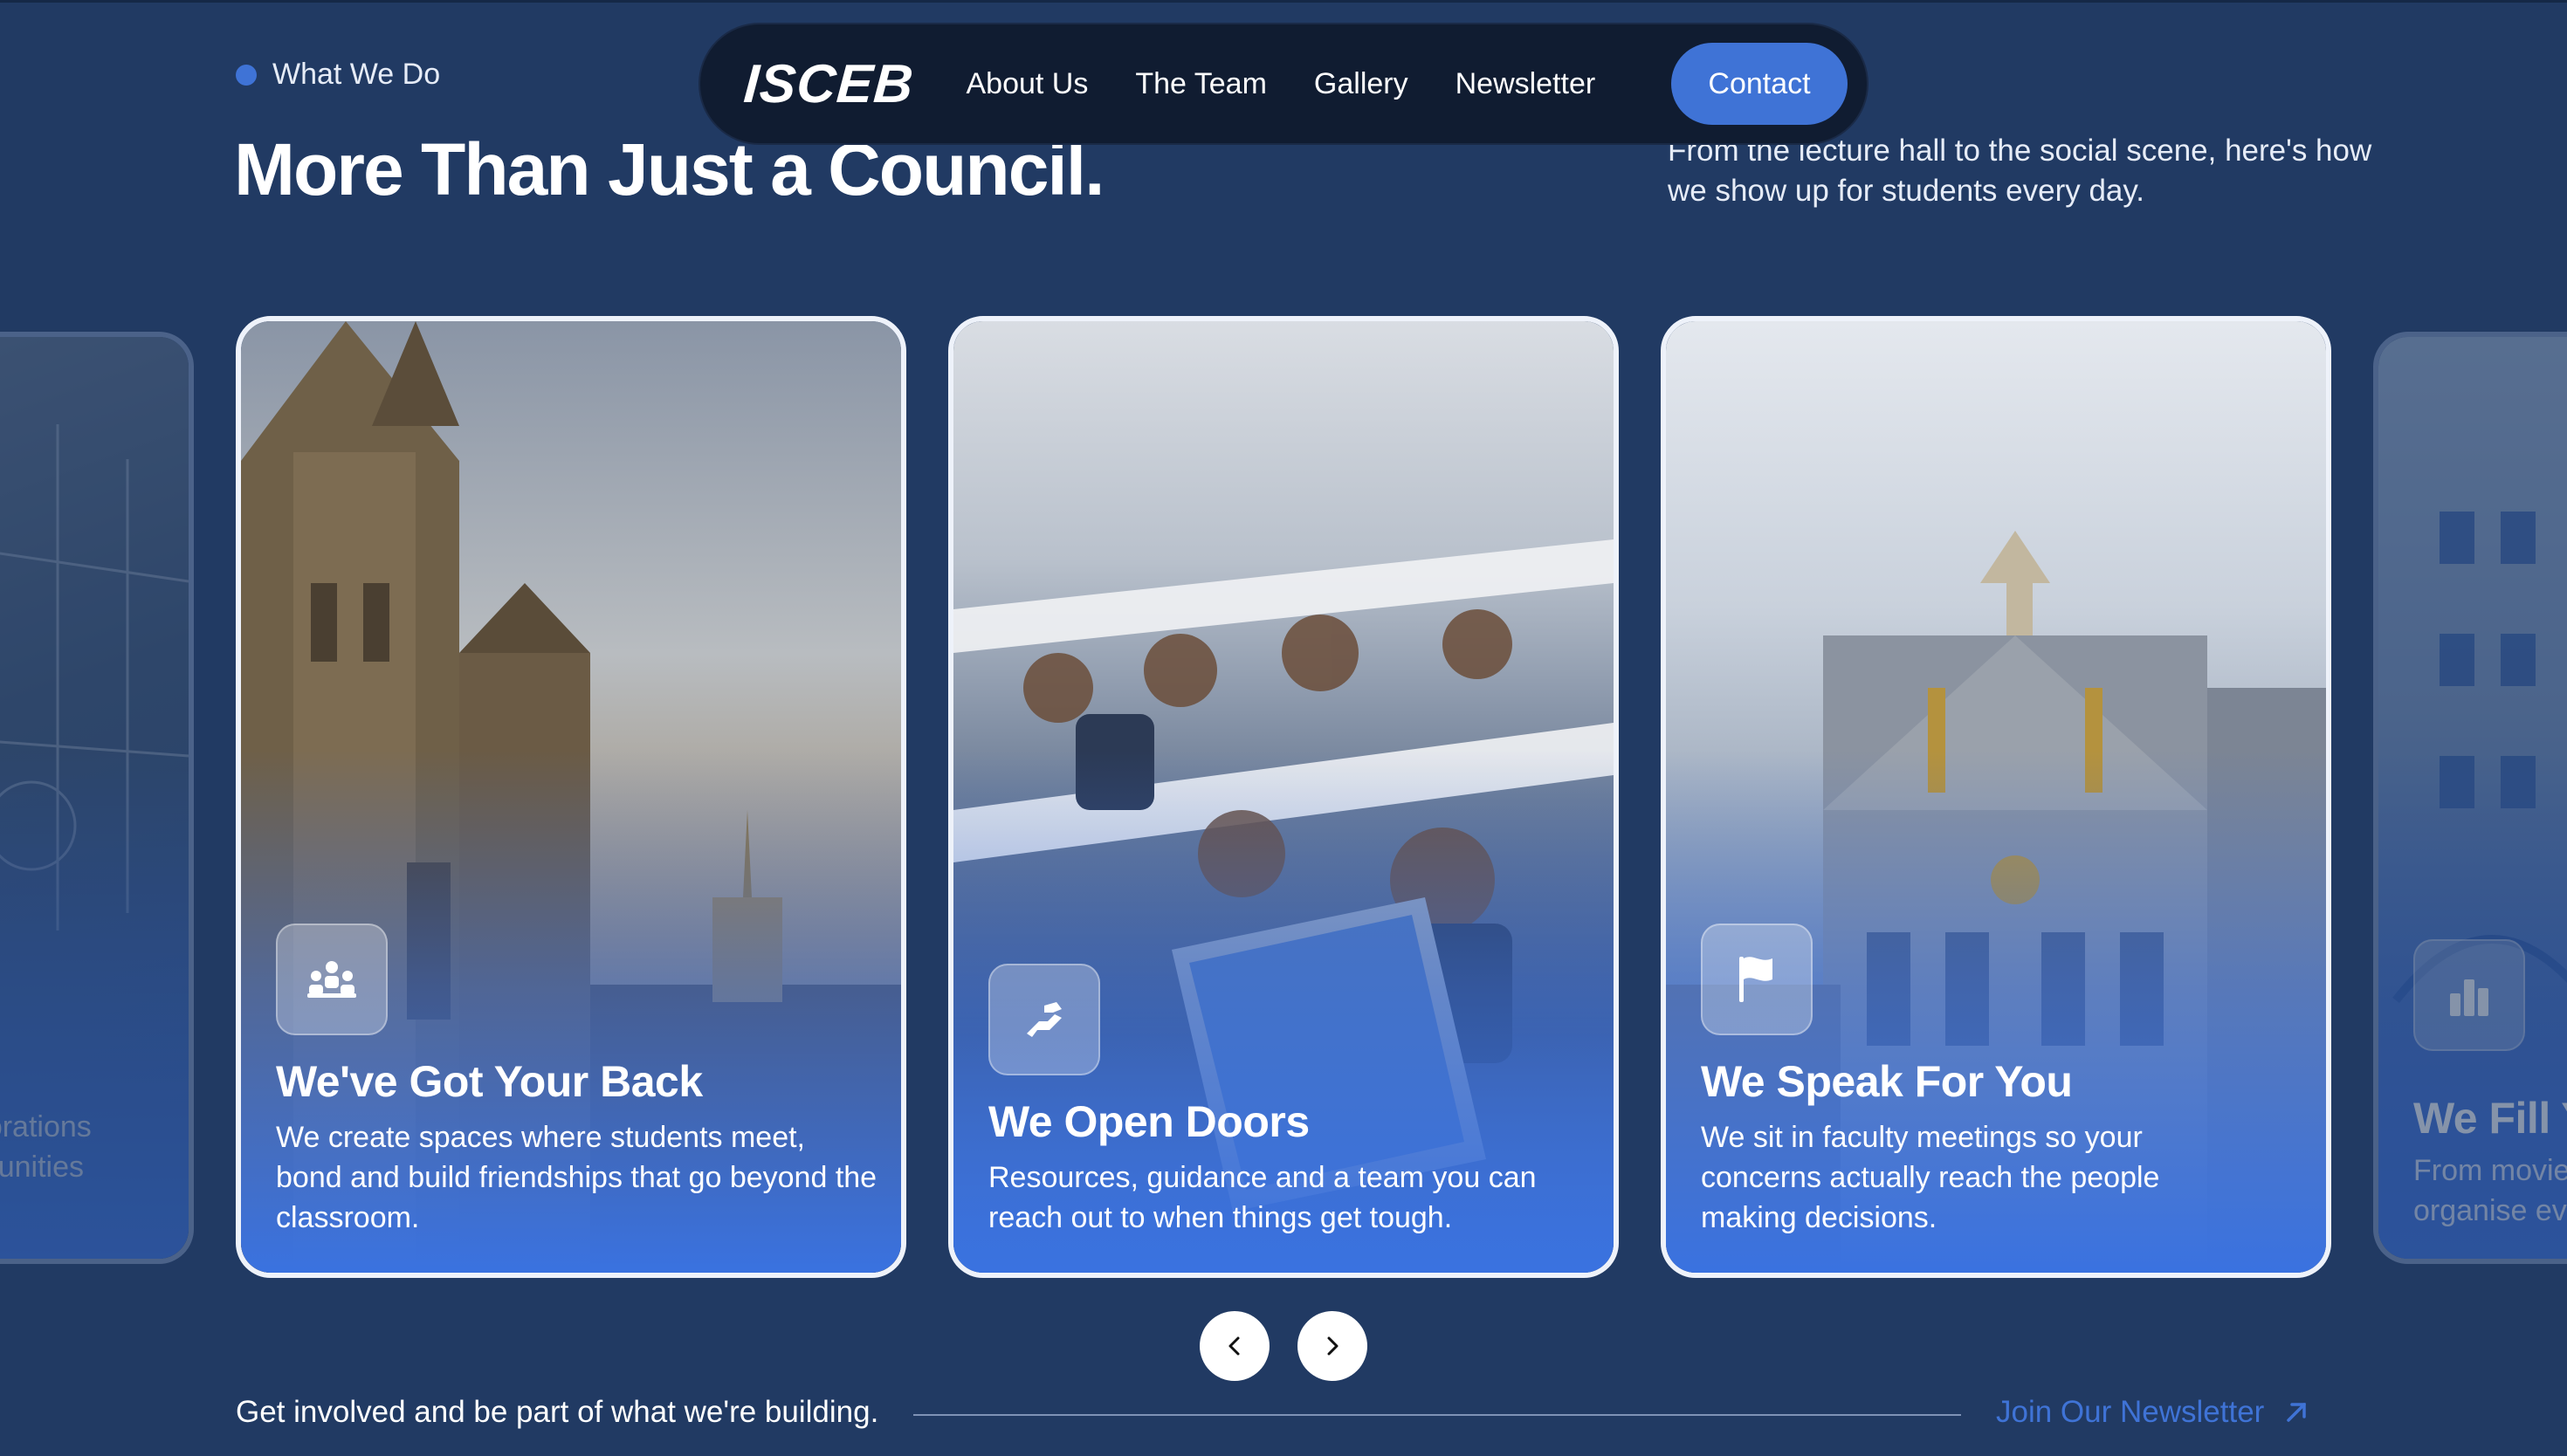 The height and width of the screenshot is (1456, 2567). What do you see at coordinates (1757, 979) in the screenshot?
I see `flag-icon` at bounding box center [1757, 979].